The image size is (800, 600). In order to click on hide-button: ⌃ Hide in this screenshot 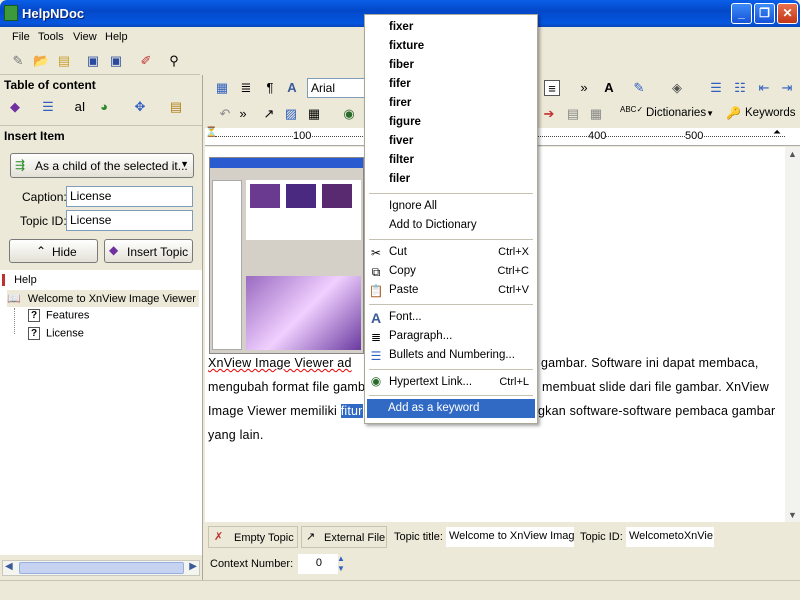, I will do `click(53, 251)`.